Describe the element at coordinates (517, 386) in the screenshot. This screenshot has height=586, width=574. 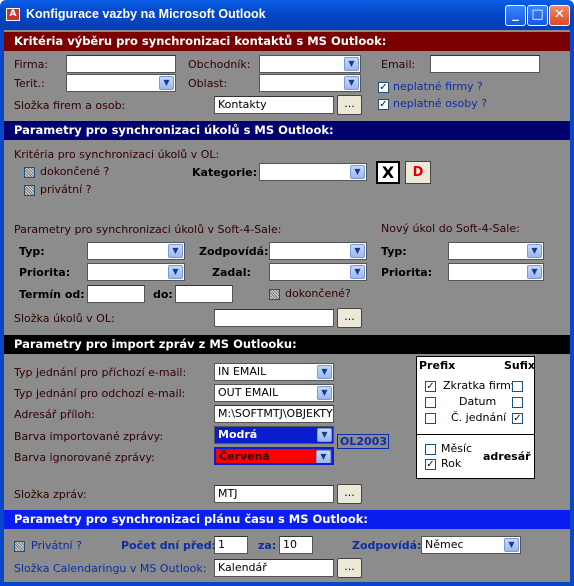
I see `zkratka-sufix-checkbox` at that location.